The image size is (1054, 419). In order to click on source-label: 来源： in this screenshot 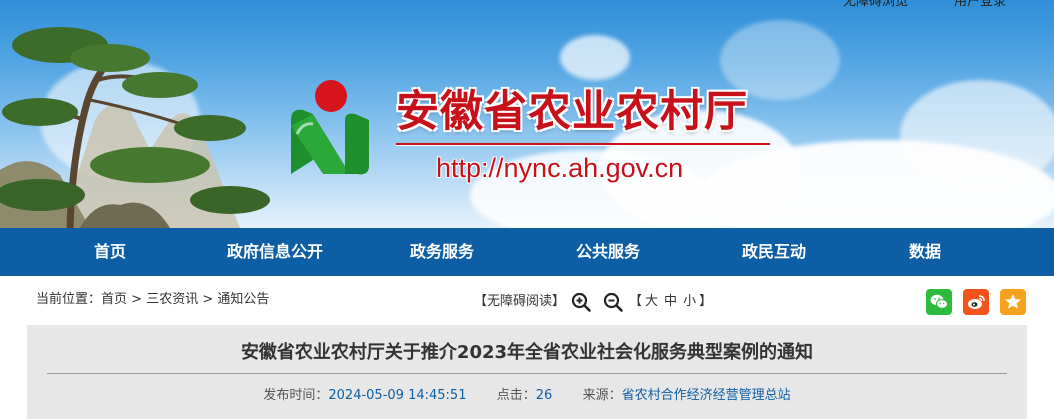, I will do `click(602, 395)`.